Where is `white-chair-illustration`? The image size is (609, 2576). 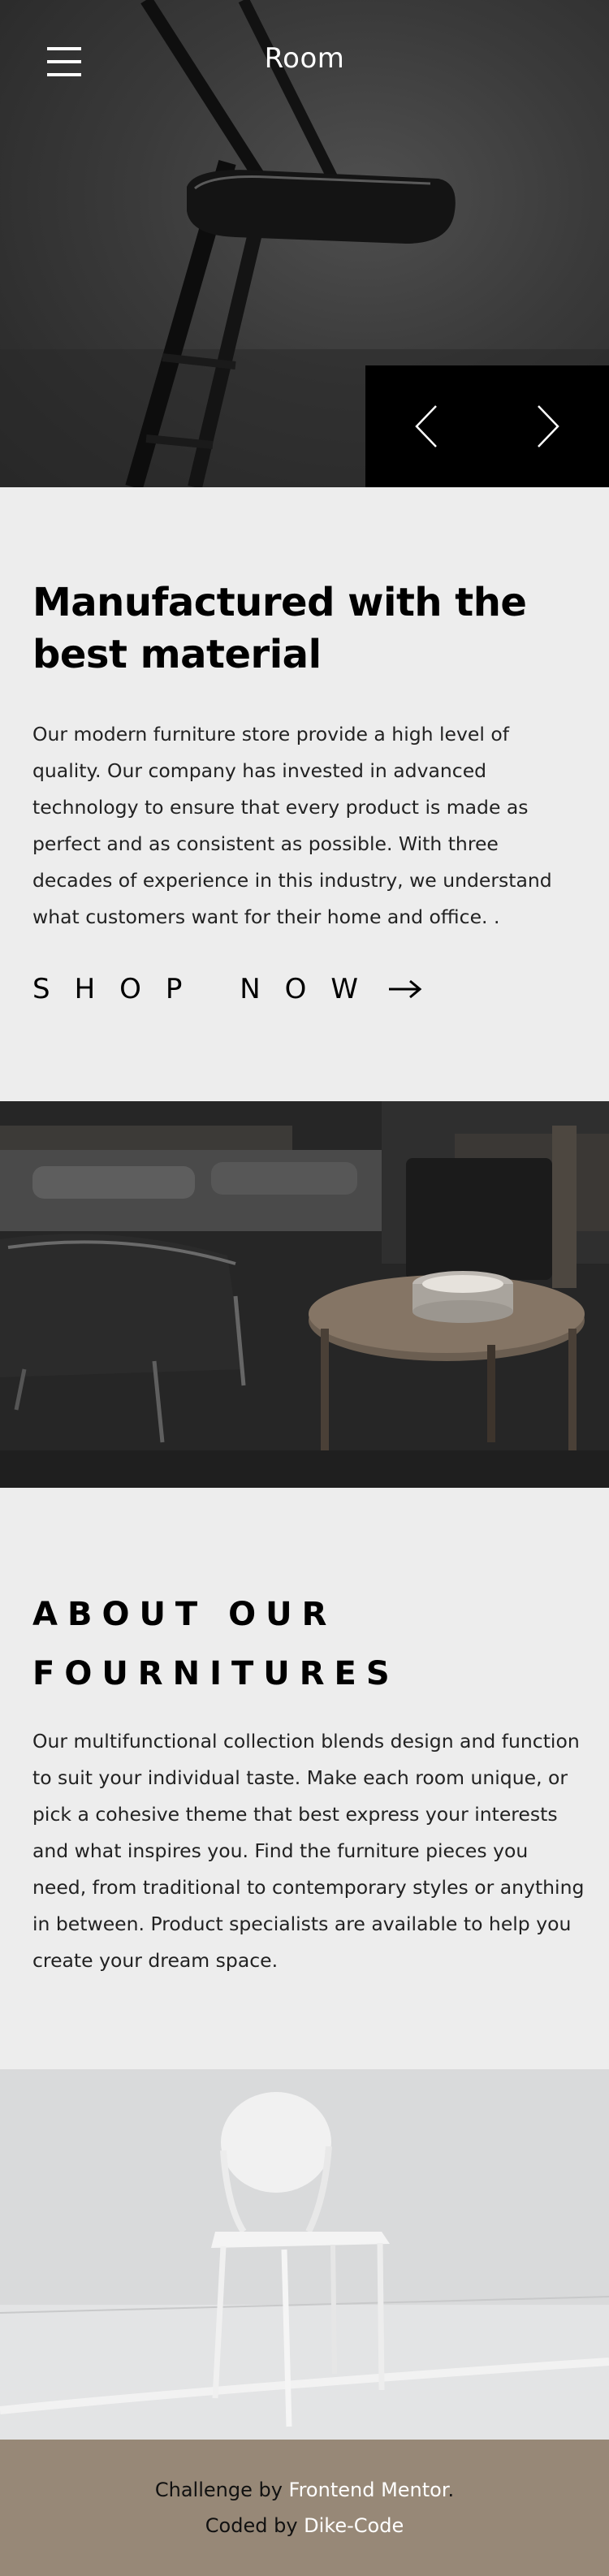
white-chair-illustration is located at coordinates (304, 2254).